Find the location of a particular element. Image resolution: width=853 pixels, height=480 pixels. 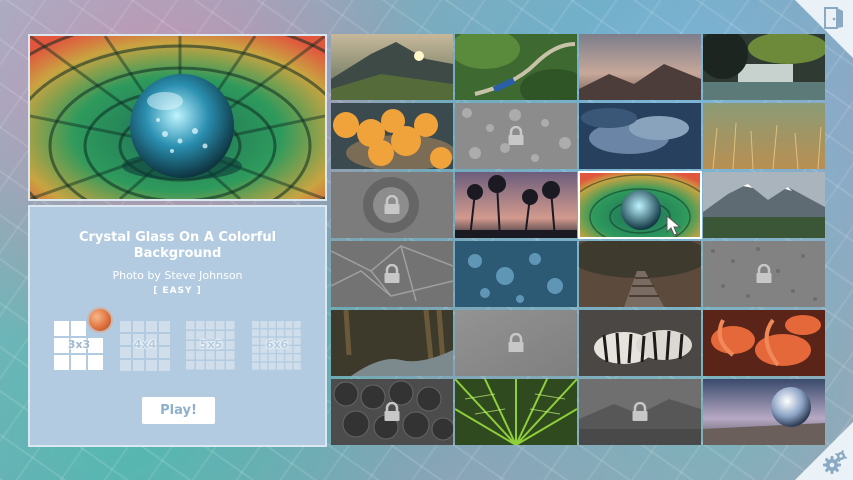

gallery-tile-alpine-lake is located at coordinates (764, 205).